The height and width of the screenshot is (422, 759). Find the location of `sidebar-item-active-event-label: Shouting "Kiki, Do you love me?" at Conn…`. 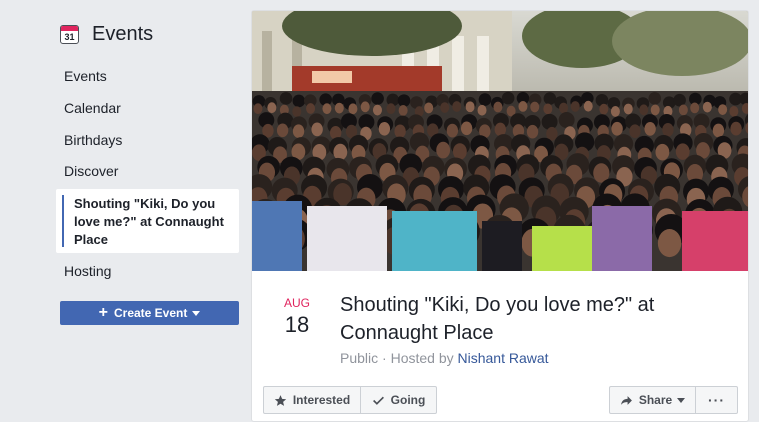

sidebar-item-active-event-label: Shouting "Kiki, Do you love me?" at Conn… is located at coordinates (149, 221).